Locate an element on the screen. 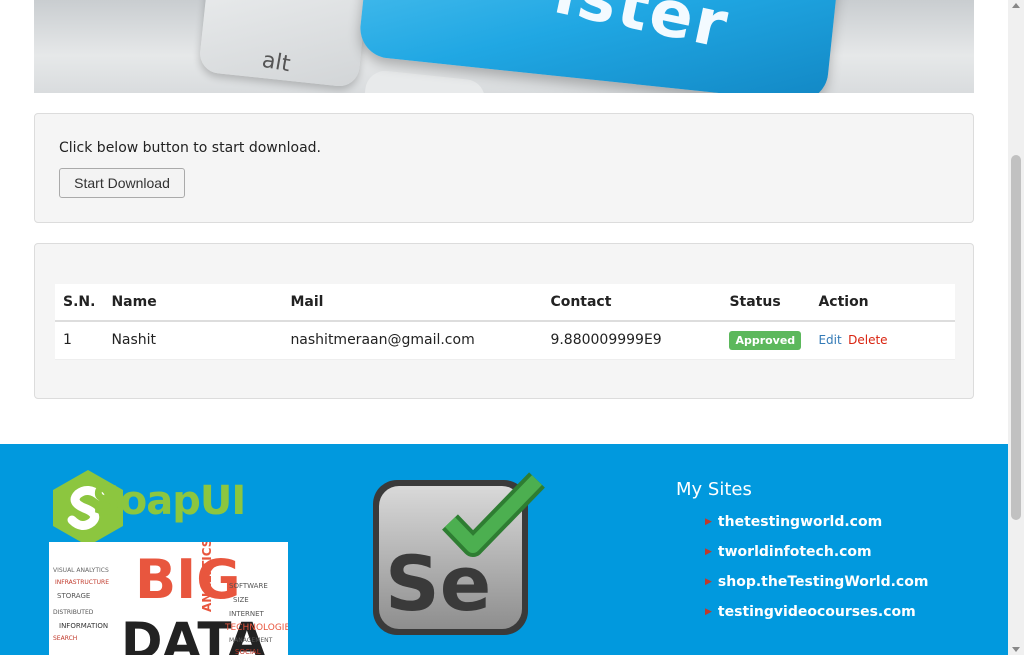 This screenshot has width=1024, height=655. site-link: ▶ tworldinfotech.com is located at coordinates (788, 552).